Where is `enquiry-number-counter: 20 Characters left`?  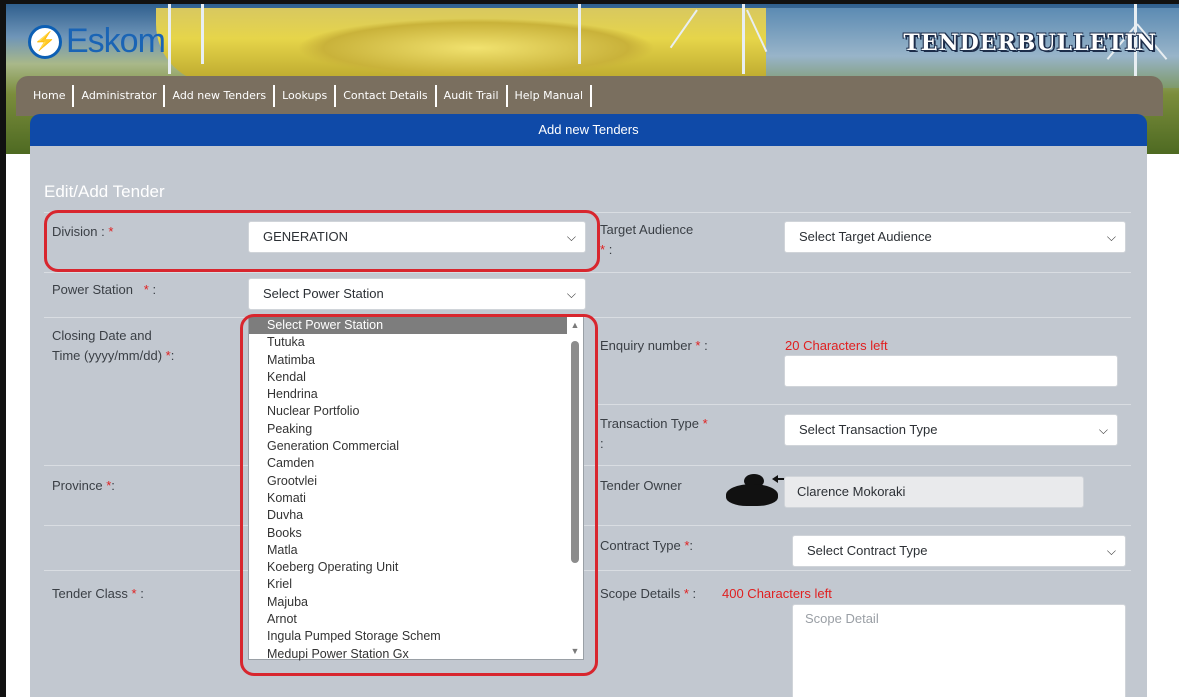 enquiry-number-counter: 20 Characters left is located at coordinates (836, 345).